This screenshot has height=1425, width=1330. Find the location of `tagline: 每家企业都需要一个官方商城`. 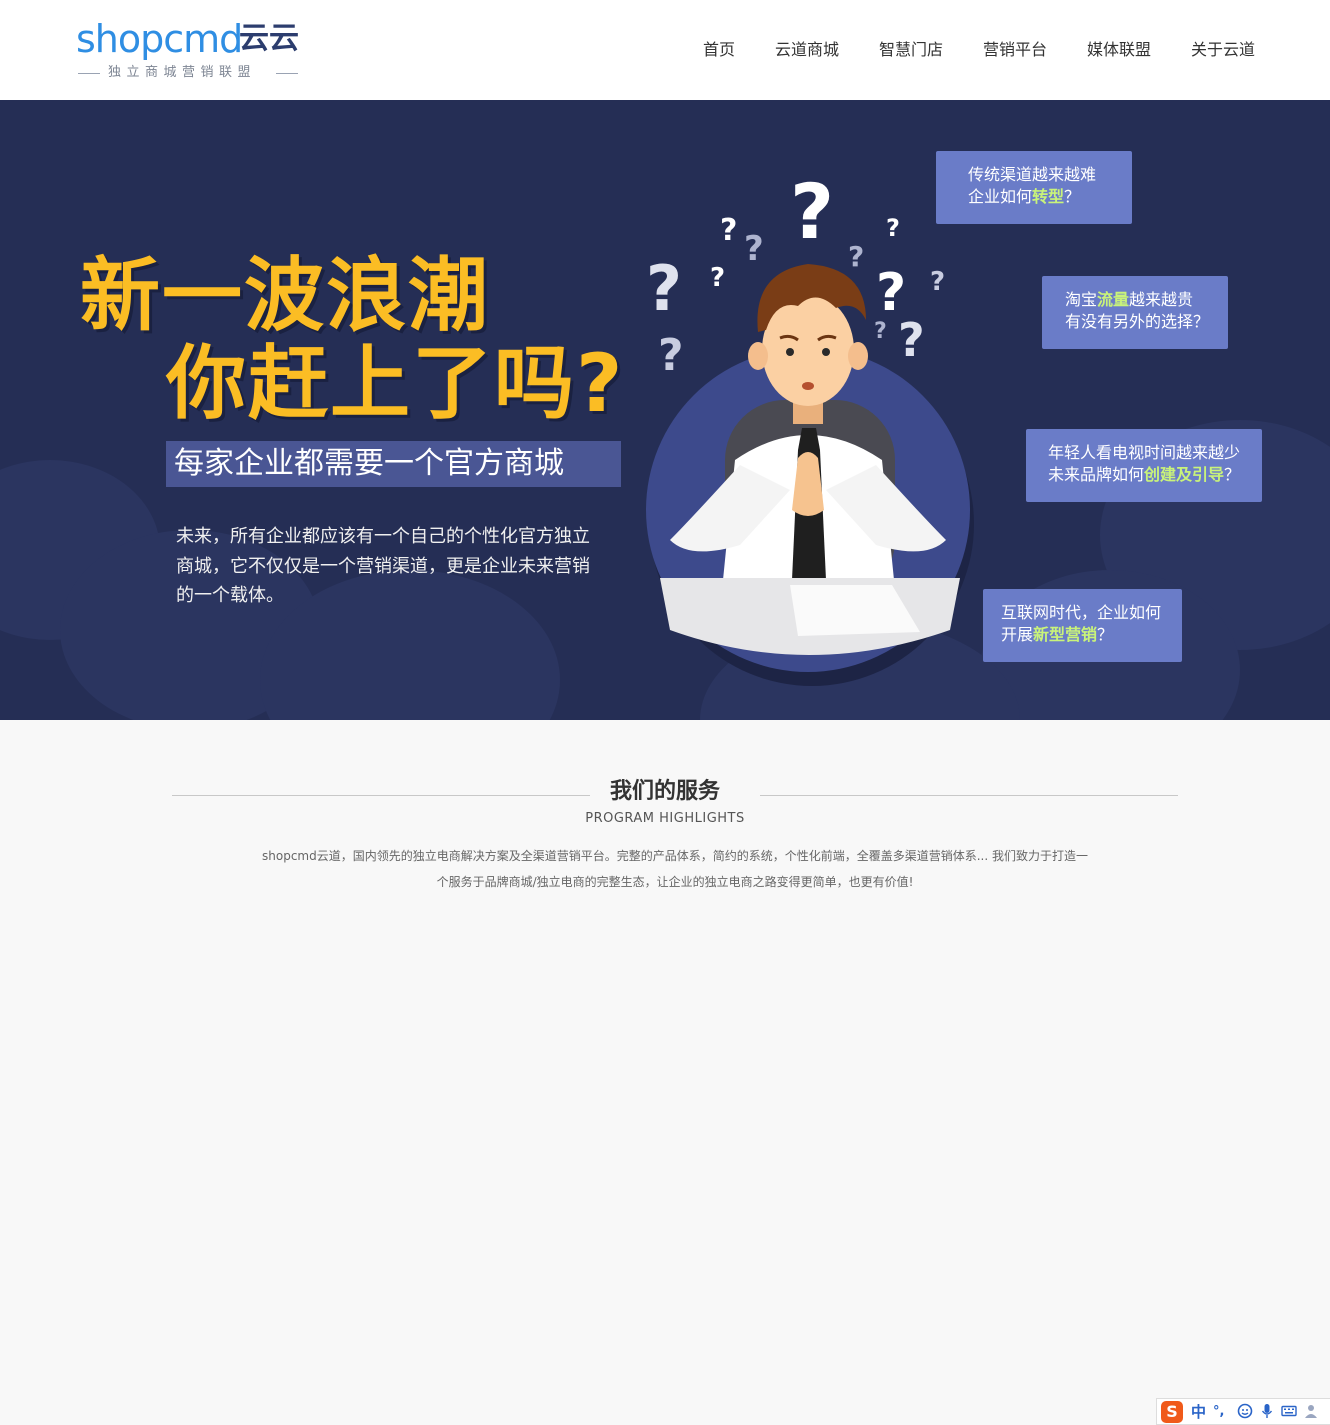

tagline: 每家企业都需要一个官方商城 is located at coordinates (393, 464).